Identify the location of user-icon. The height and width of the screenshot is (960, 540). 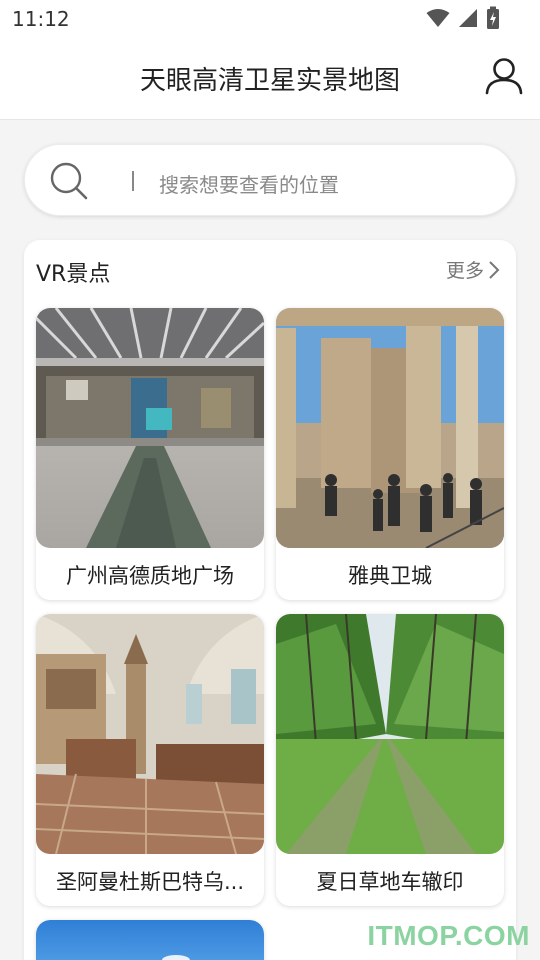
(504, 76).